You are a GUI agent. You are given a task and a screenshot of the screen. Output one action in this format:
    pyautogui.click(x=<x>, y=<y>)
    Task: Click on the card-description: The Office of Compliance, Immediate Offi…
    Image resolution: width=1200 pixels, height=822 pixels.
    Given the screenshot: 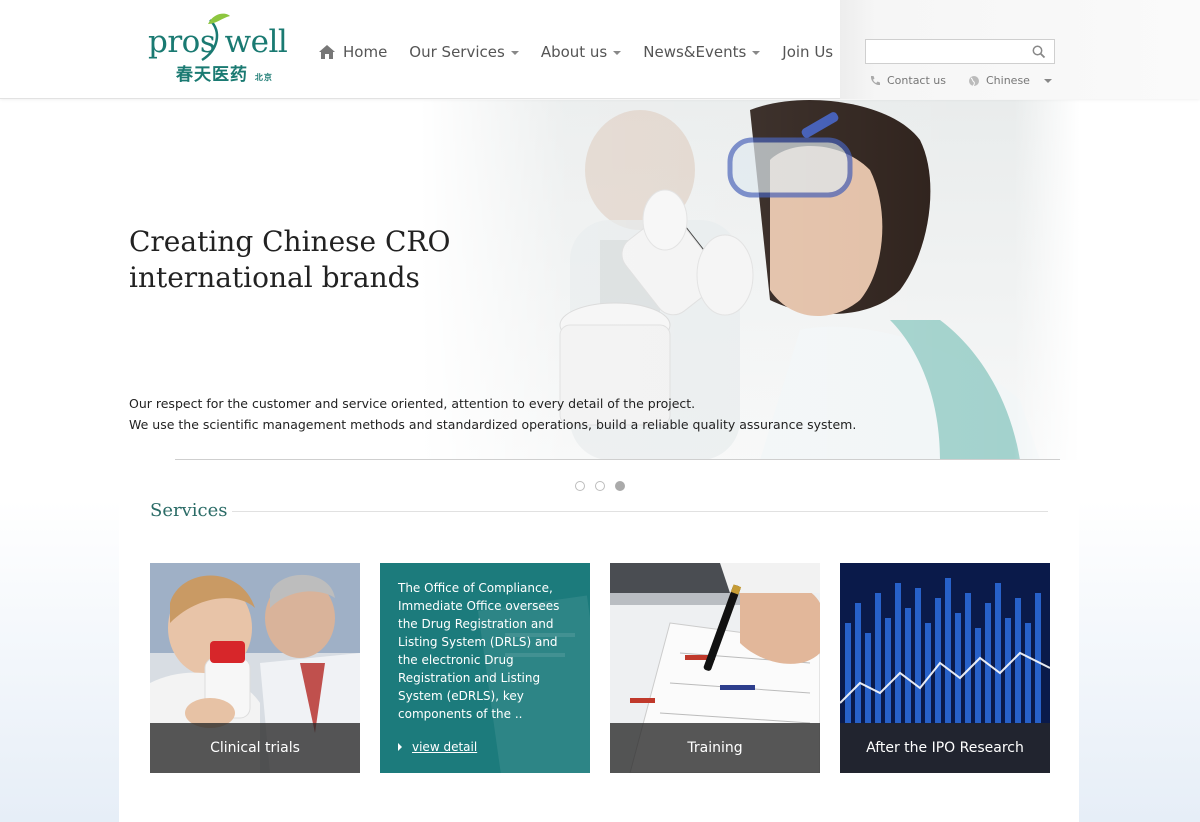 What is the action you would take?
    pyautogui.click(x=479, y=651)
    